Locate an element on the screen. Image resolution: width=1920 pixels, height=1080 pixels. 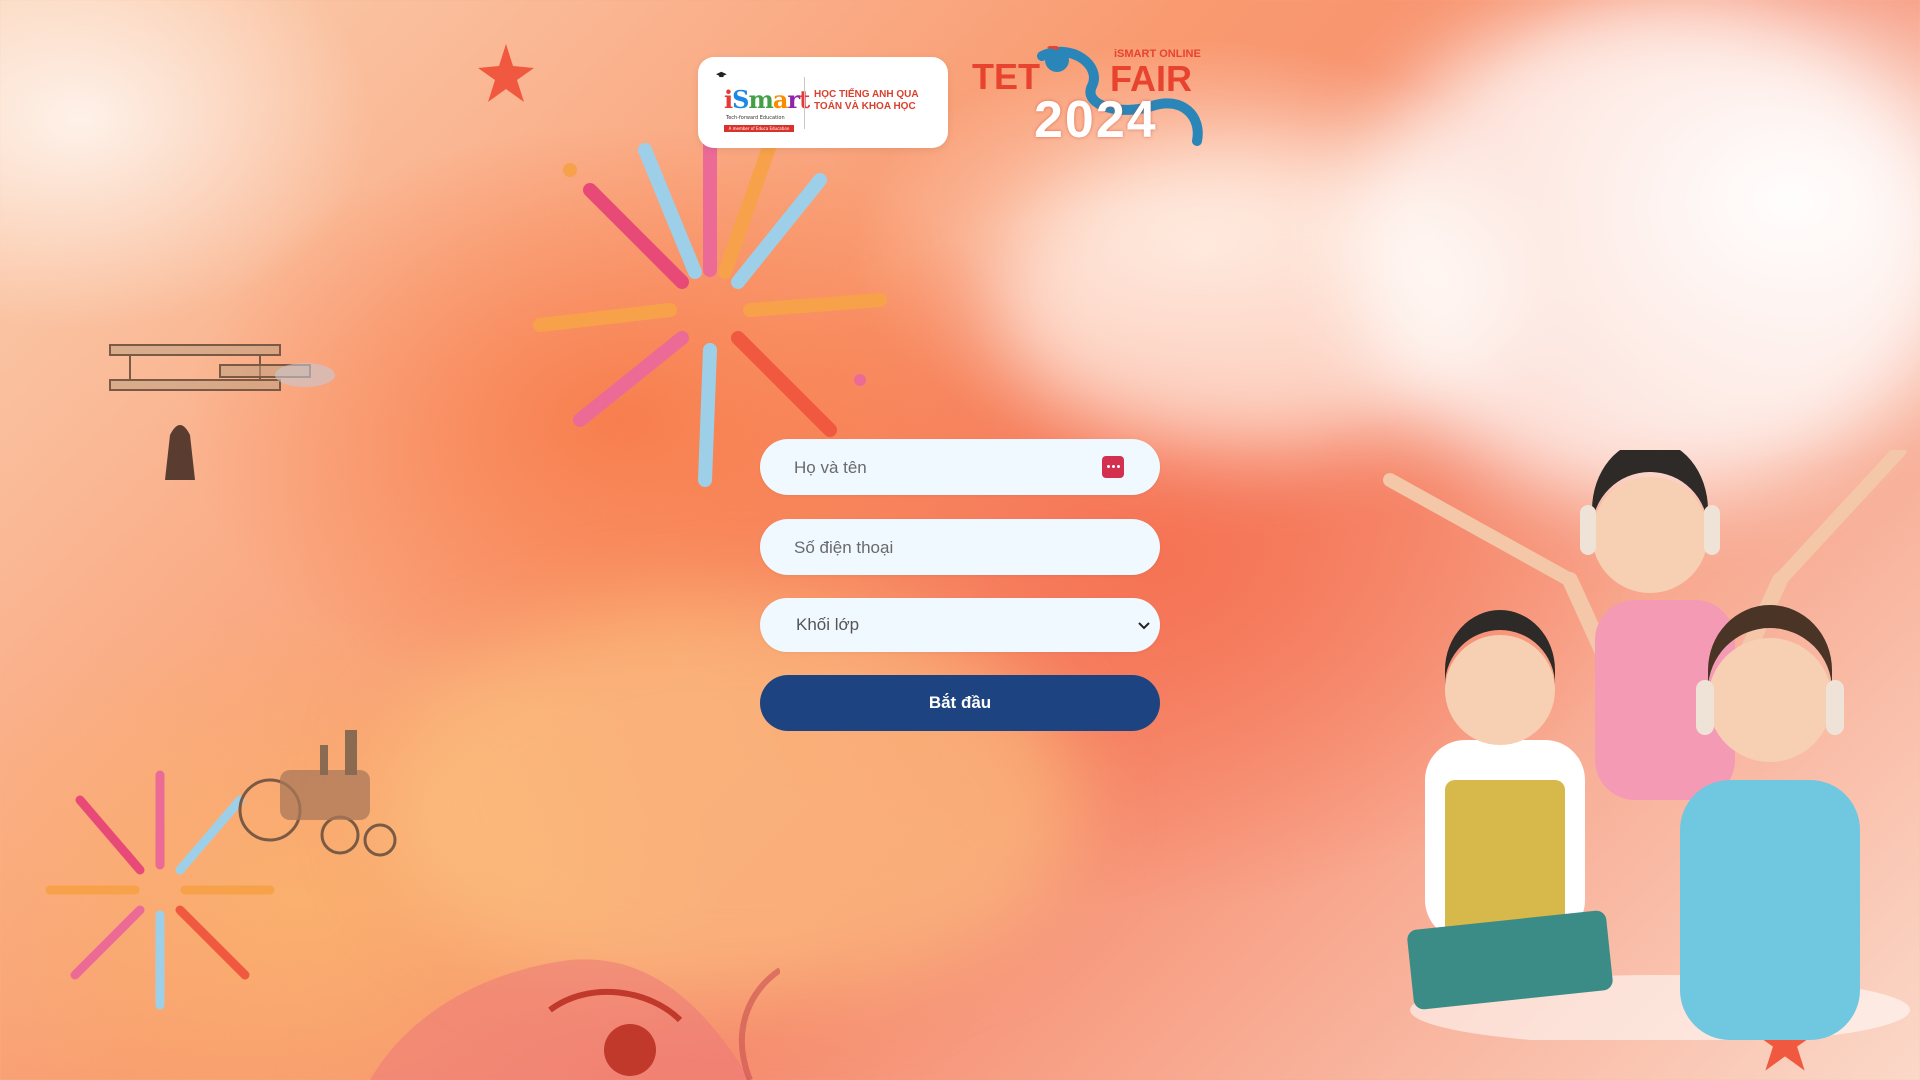
grade-select-value: Khối lớp is located at coordinates (828, 624).